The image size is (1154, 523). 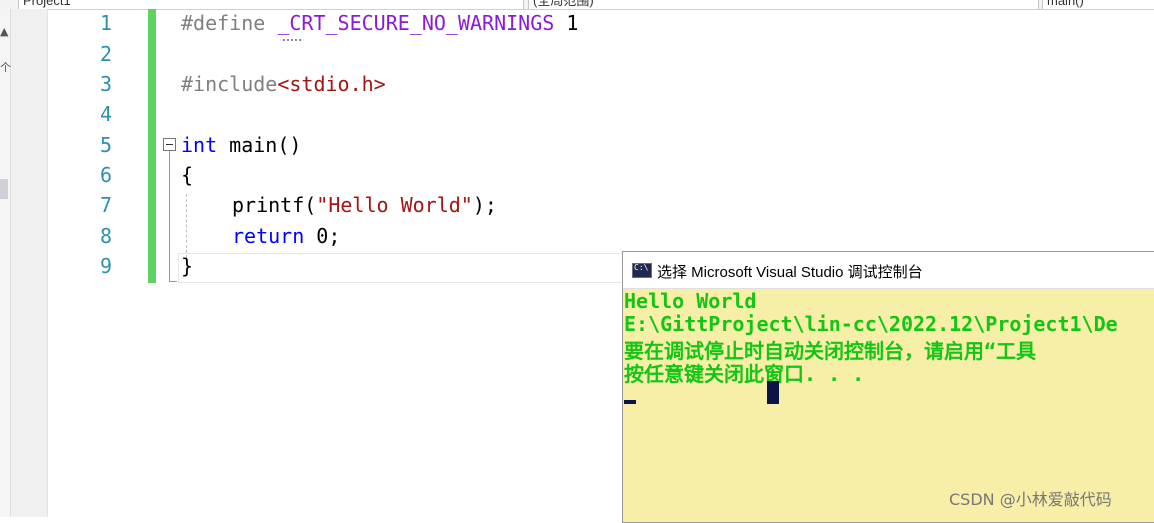 What do you see at coordinates (5, 263) in the screenshot?
I see `left-tool-strip: ▲ 个` at bounding box center [5, 263].